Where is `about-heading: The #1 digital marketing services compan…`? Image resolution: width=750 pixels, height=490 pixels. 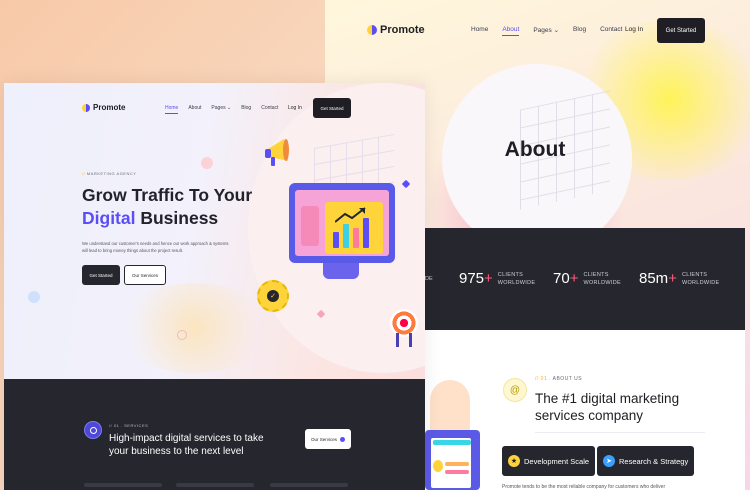 about-heading: The #1 digital marketing services compan… is located at coordinates (607, 407).